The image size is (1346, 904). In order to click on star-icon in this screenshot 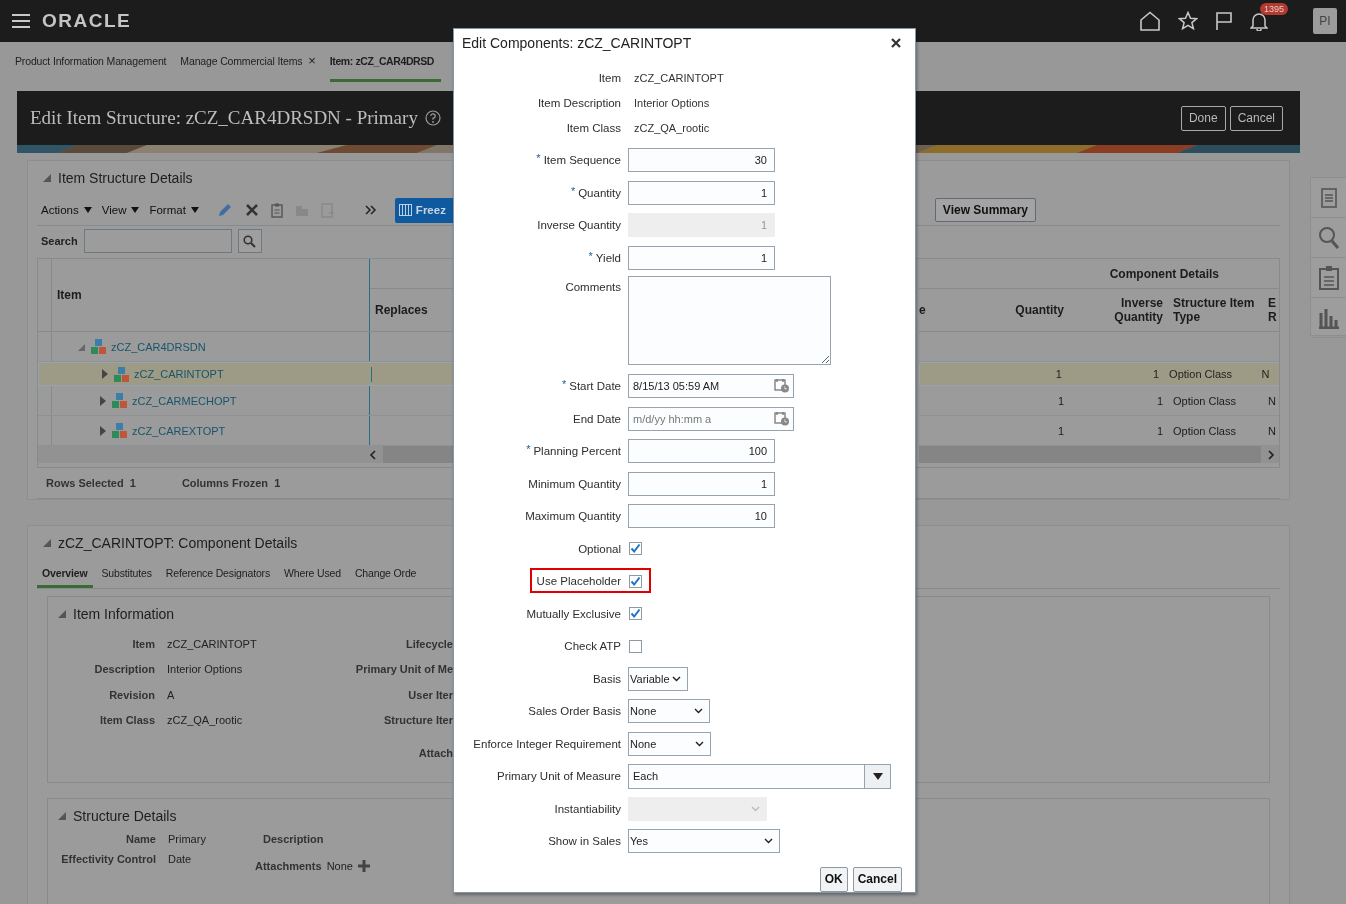, I will do `click(1188, 21)`.